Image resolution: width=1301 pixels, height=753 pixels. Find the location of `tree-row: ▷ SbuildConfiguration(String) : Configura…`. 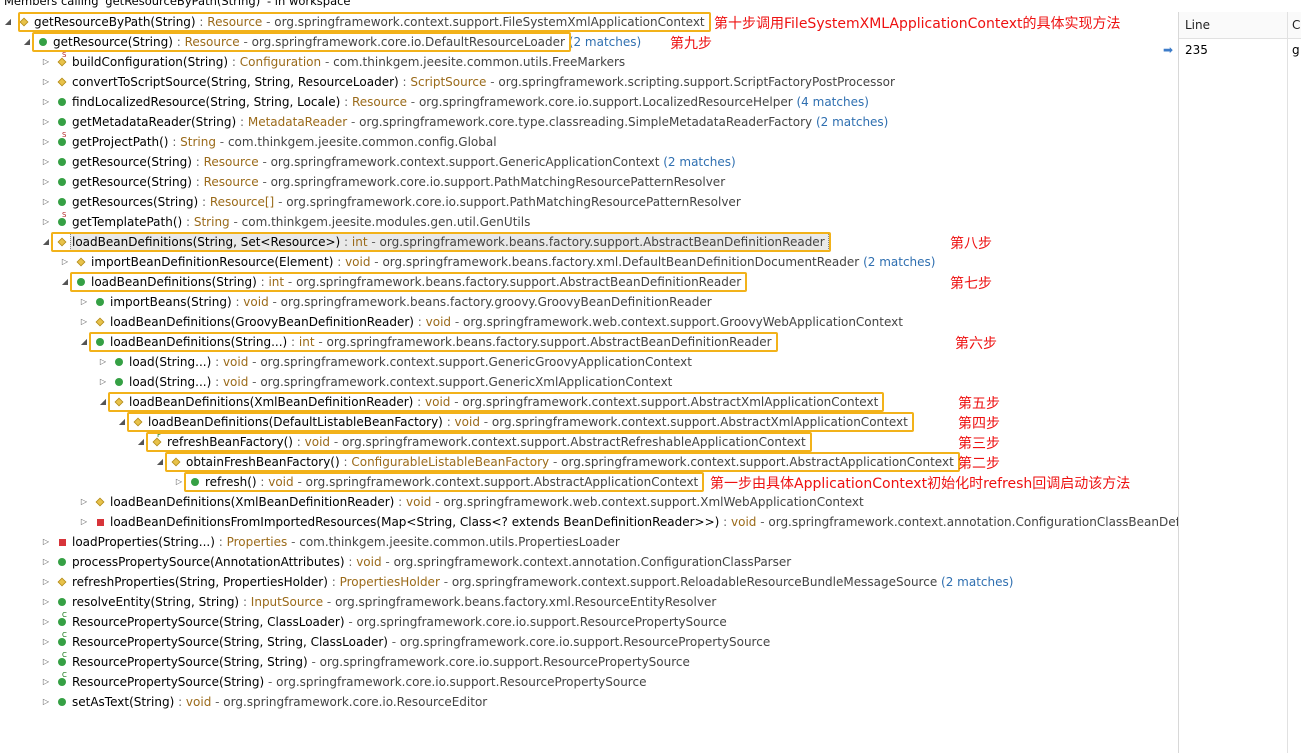

tree-row: ▷ SbuildConfiguration(String) : Configura… is located at coordinates (589, 62).